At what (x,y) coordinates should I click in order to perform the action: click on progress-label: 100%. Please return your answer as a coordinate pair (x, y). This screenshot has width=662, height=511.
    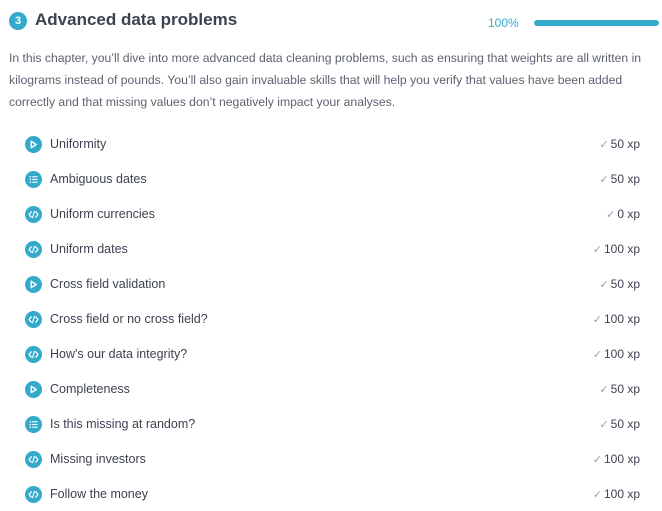
    Looking at the image, I should click on (503, 23).